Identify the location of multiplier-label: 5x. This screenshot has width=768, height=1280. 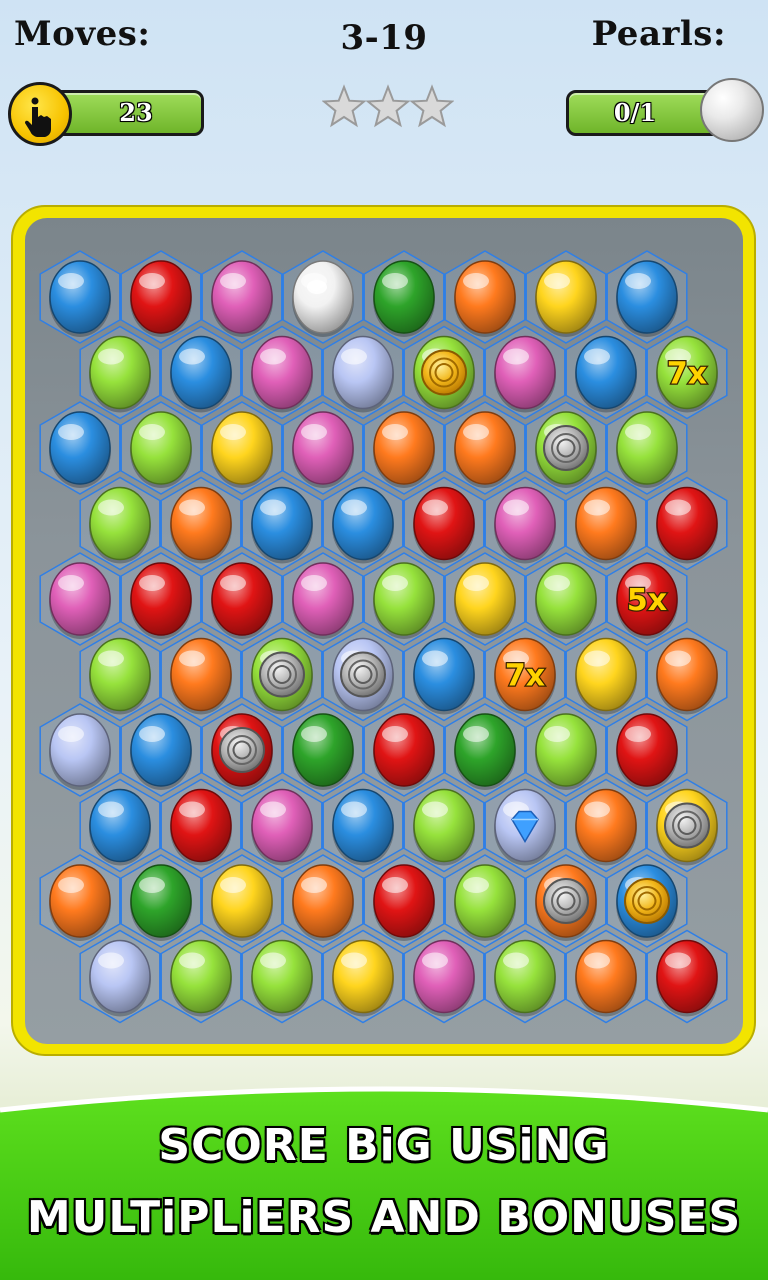
(647, 600).